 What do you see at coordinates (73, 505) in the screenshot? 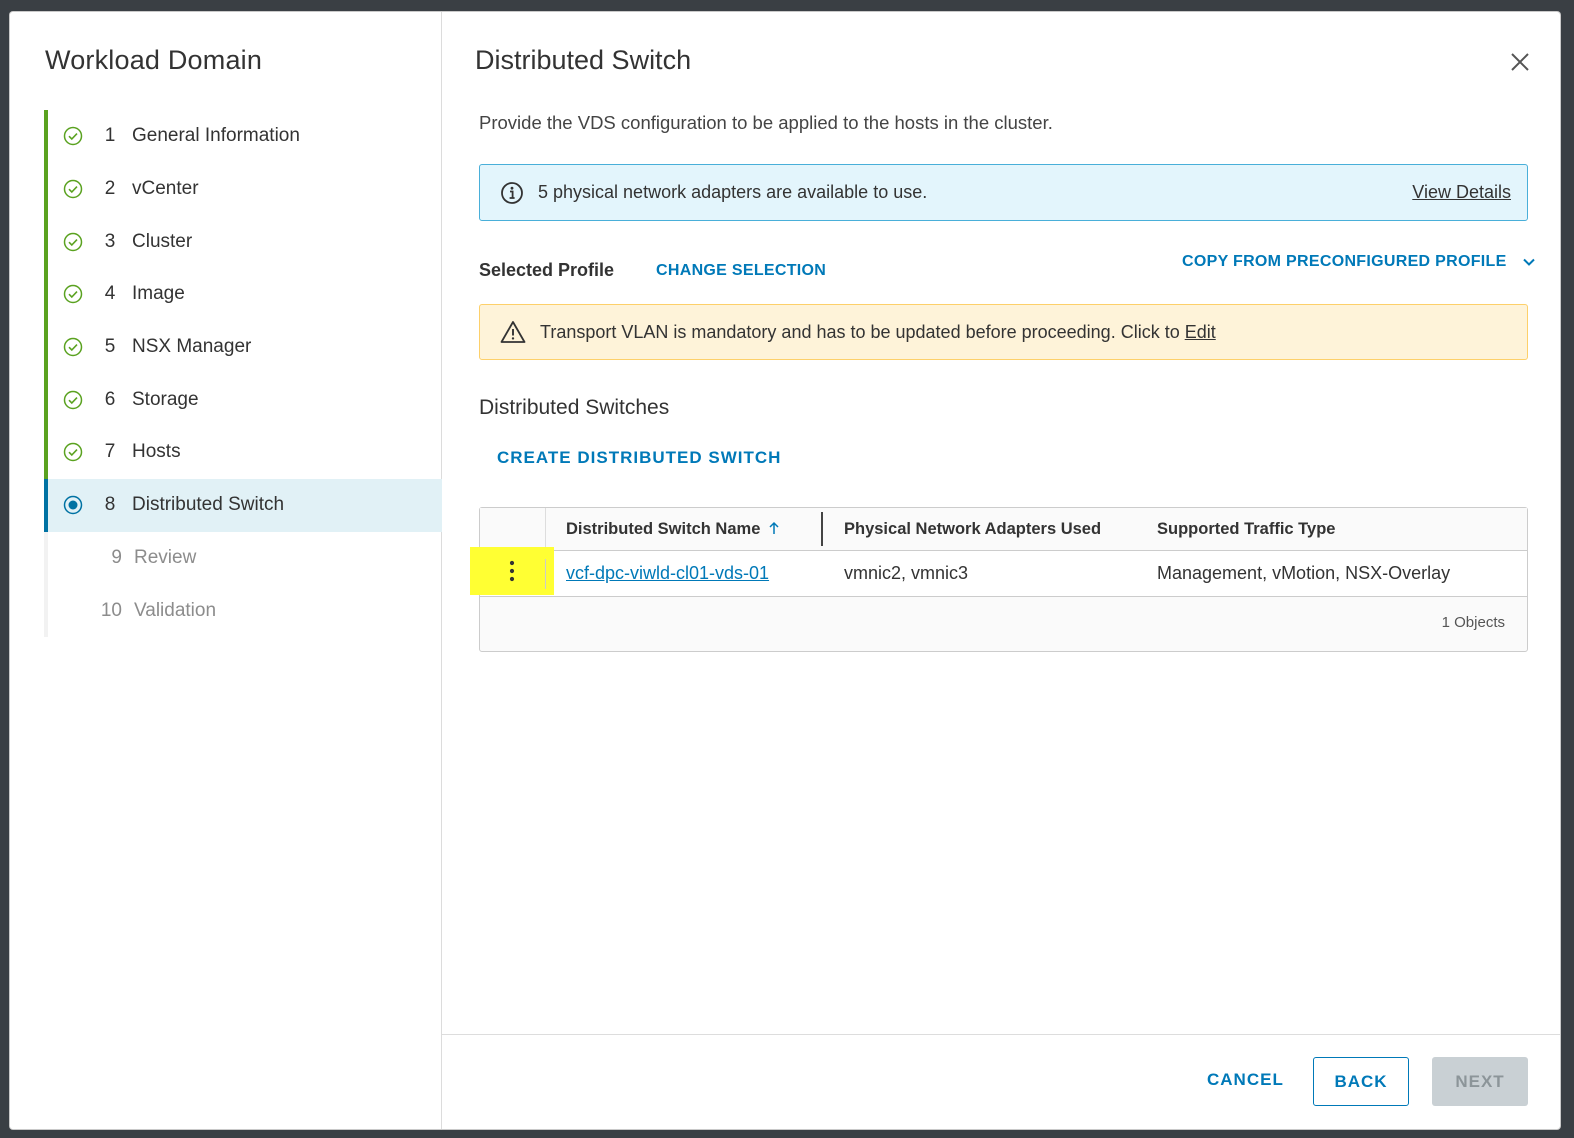
I see `radio-dot-icon` at bounding box center [73, 505].